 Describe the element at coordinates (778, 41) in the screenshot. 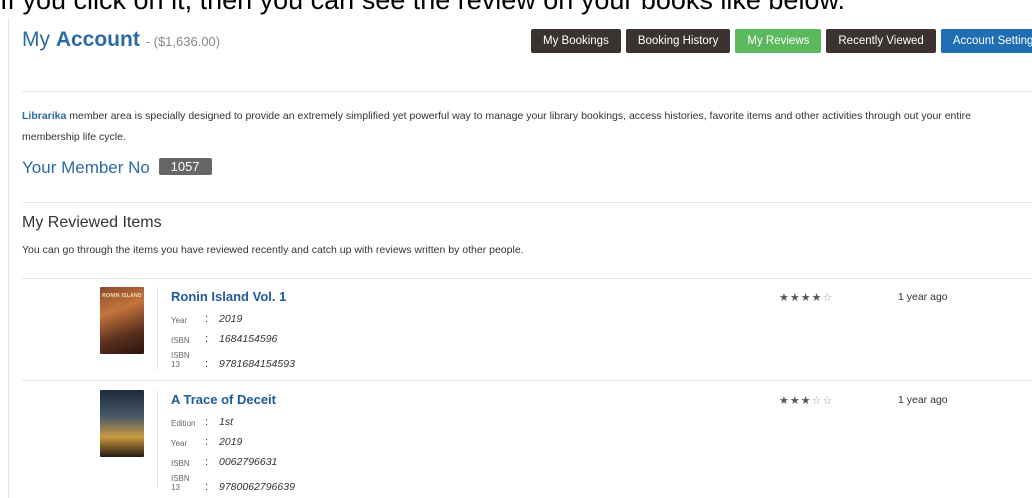

I see `my-reviews-button: My Reviews` at that location.